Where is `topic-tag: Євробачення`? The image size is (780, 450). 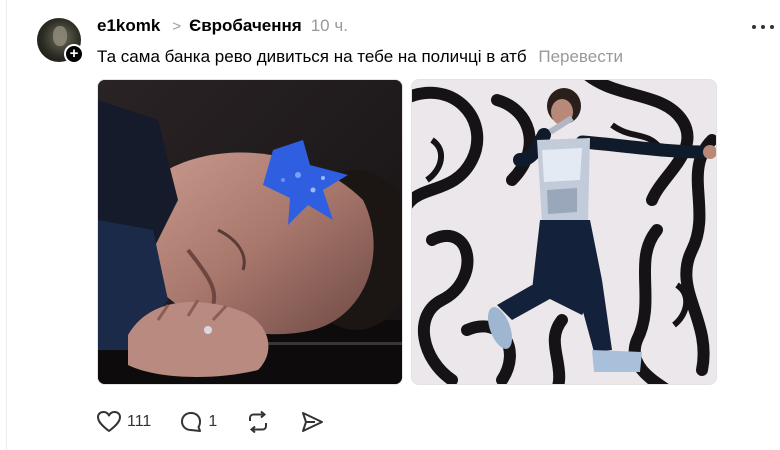
topic-tag: Євробачення is located at coordinates (245, 26).